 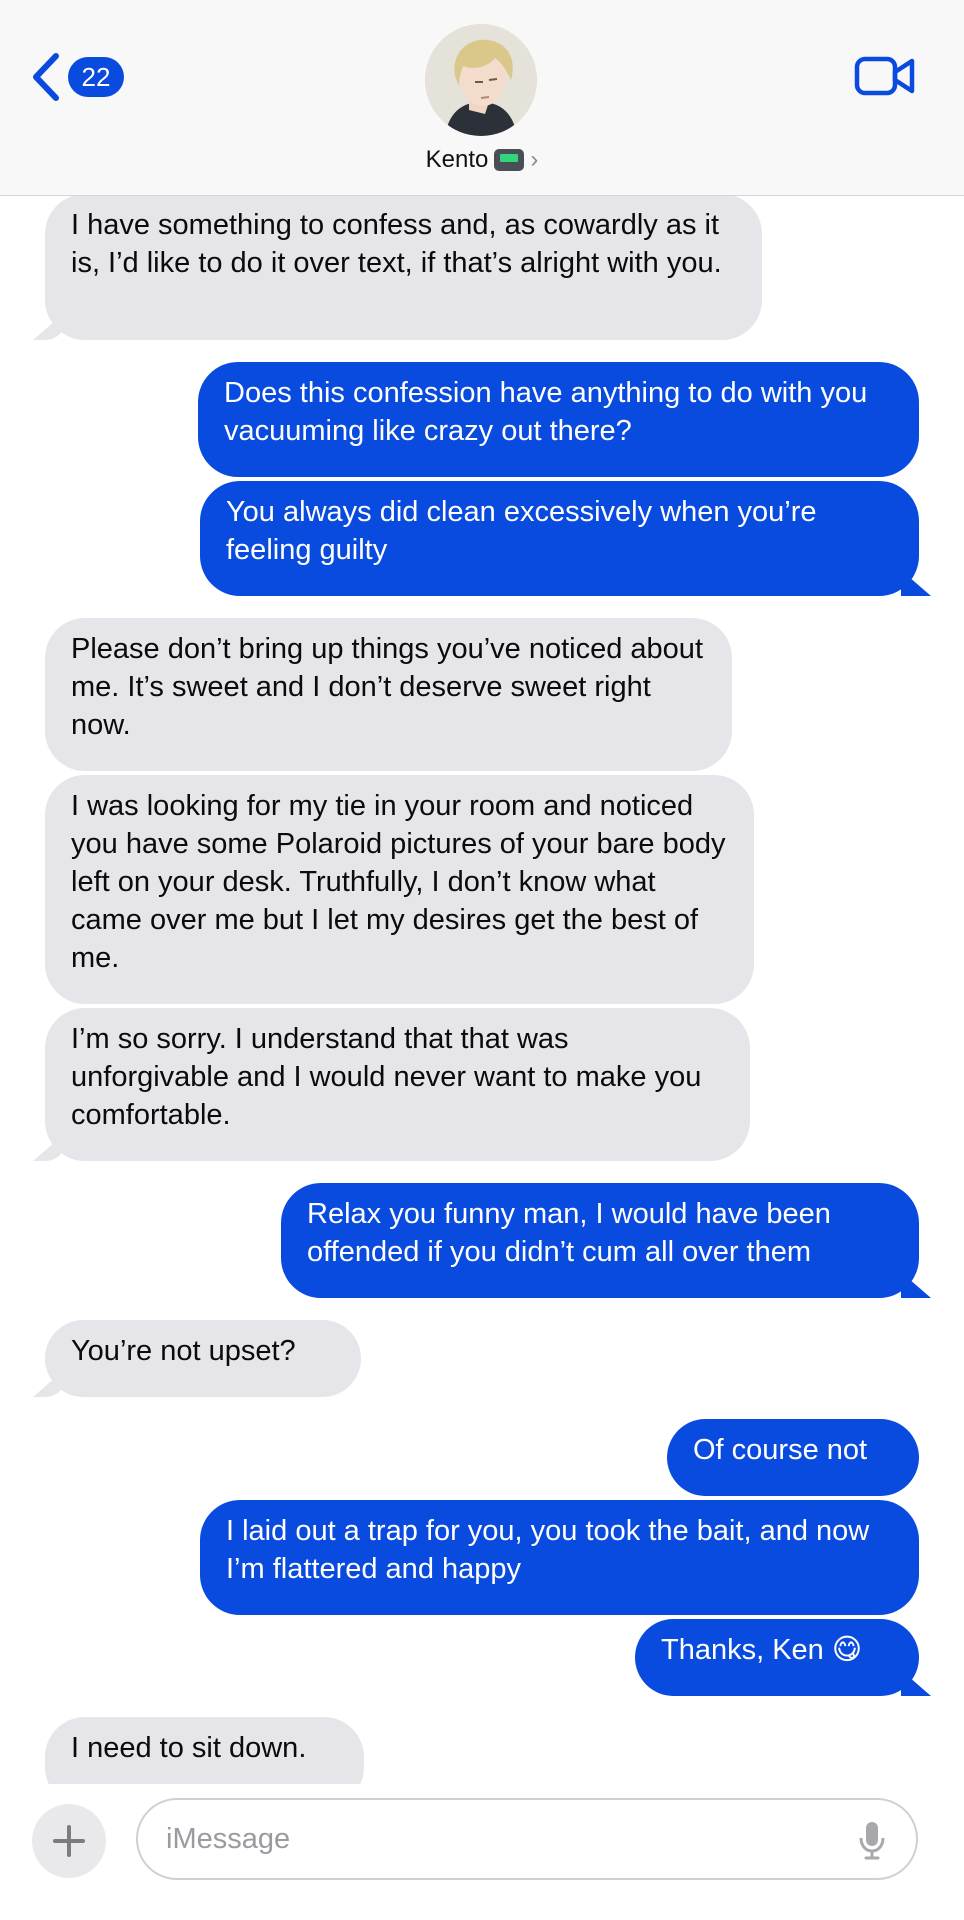 What do you see at coordinates (189, 1748) in the screenshot?
I see `message-text: I need to sit down.` at bounding box center [189, 1748].